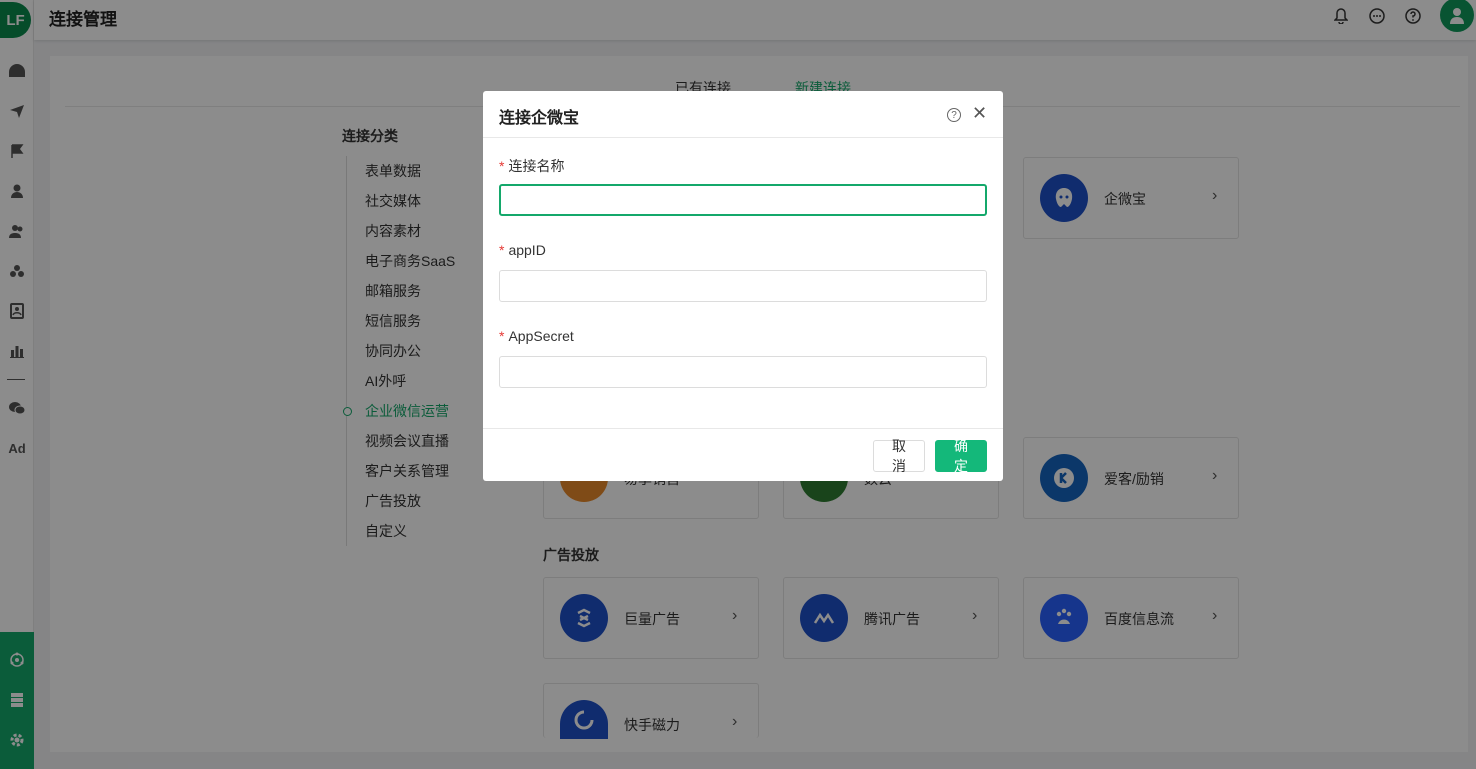  What do you see at coordinates (743, 454) in the screenshot?
I see `dialog-footer: 取消 确定` at bounding box center [743, 454].